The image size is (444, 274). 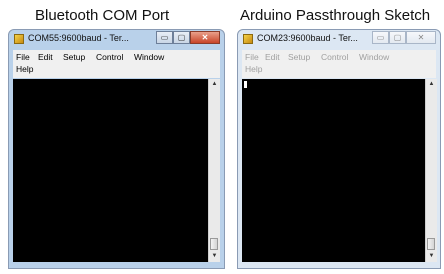 I want to click on caption-bluetooth-com-port: Bluetooth COM Port, so click(x=102, y=15).